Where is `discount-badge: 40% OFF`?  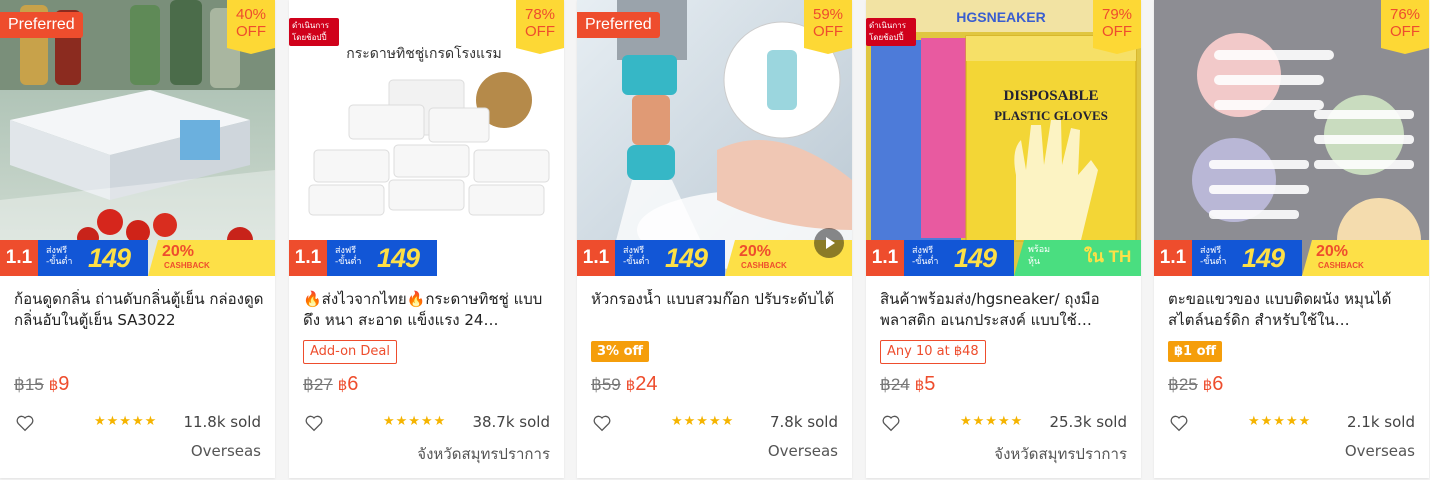
discount-badge: 40% OFF is located at coordinates (251, 27).